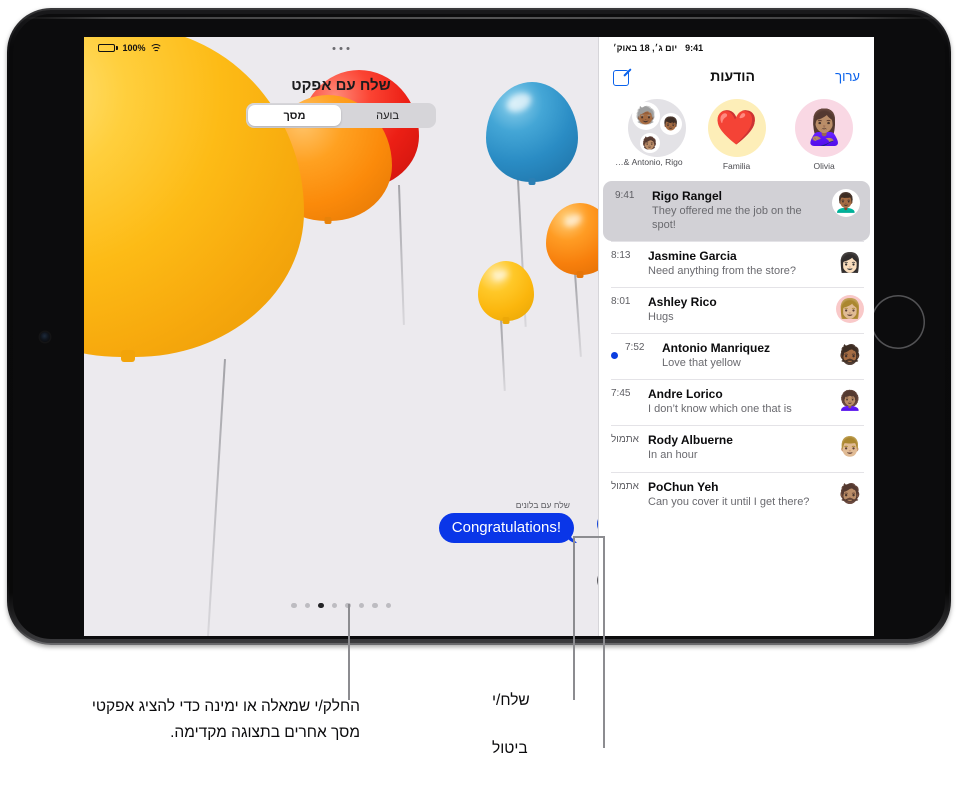  I want to click on leader-line-swipe, so click(349, 652).